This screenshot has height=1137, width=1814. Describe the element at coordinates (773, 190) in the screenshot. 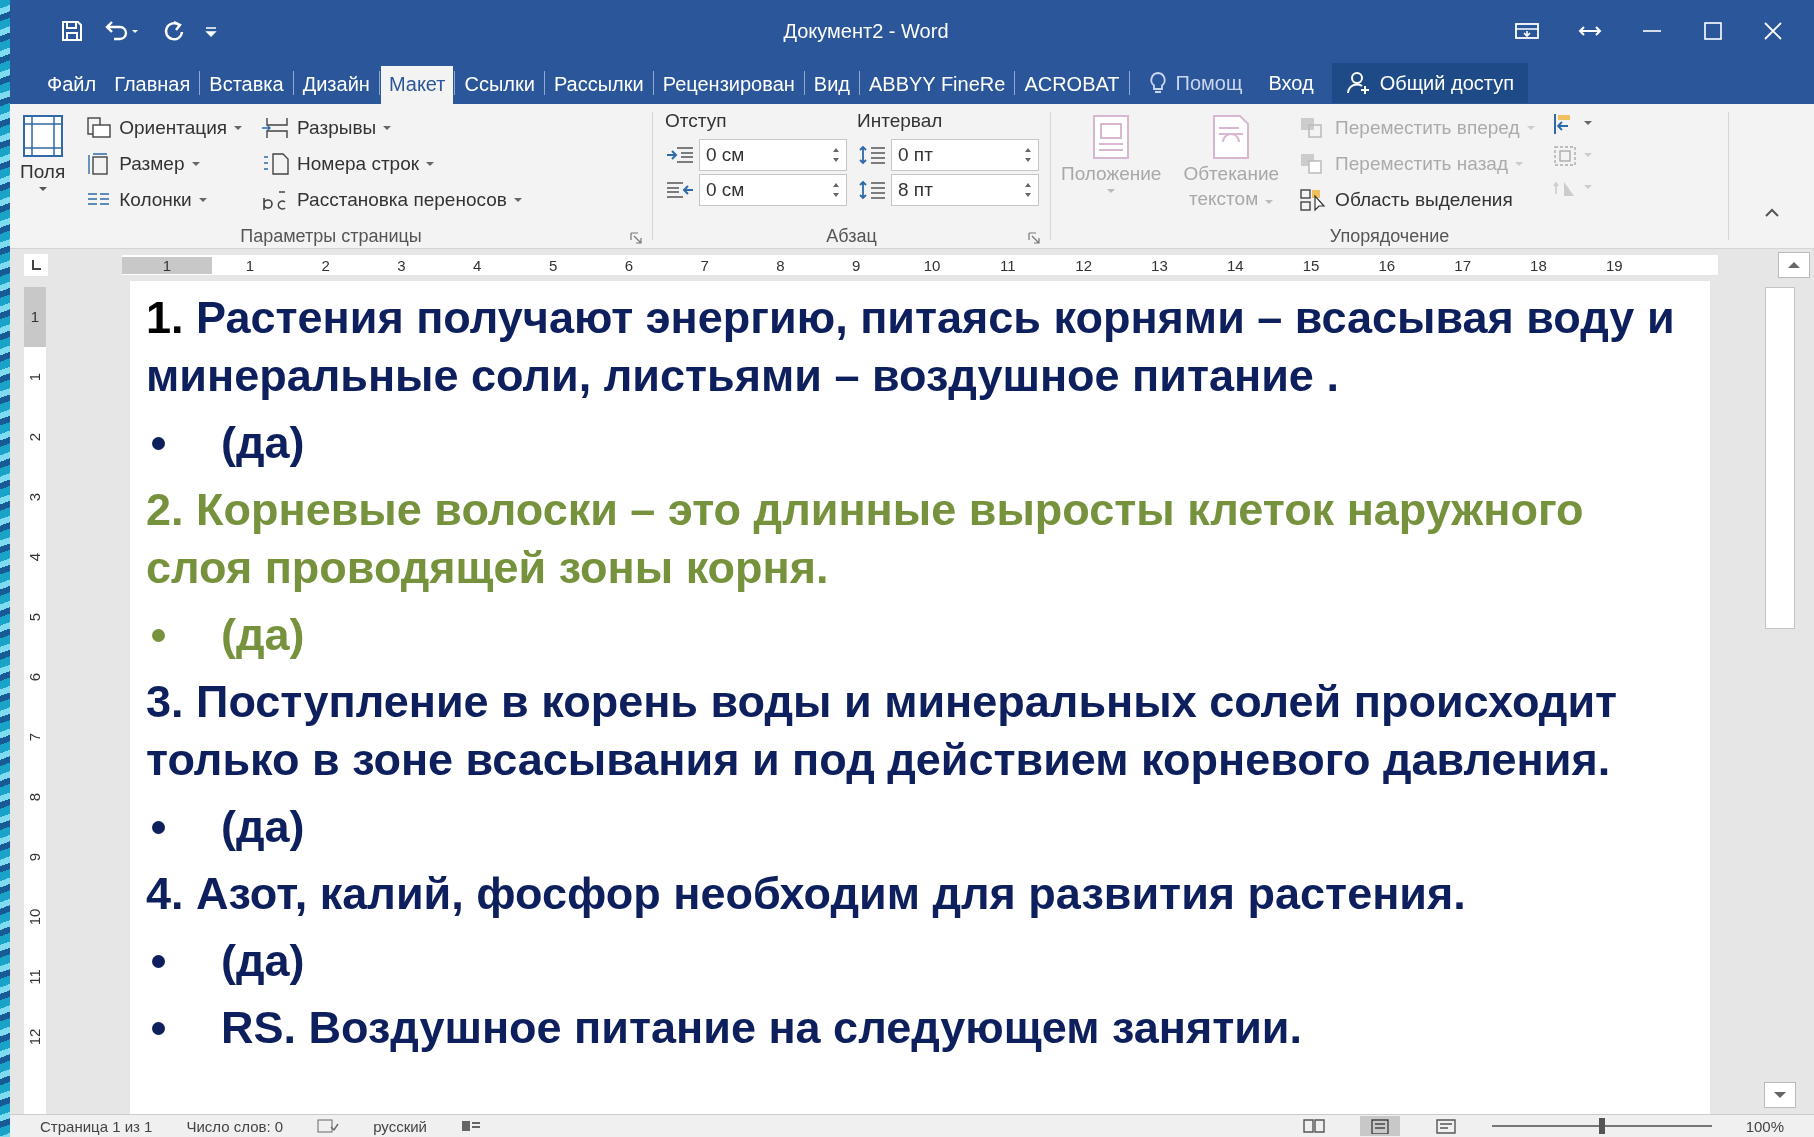

I see `indent-right-field: 0 см` at that location.